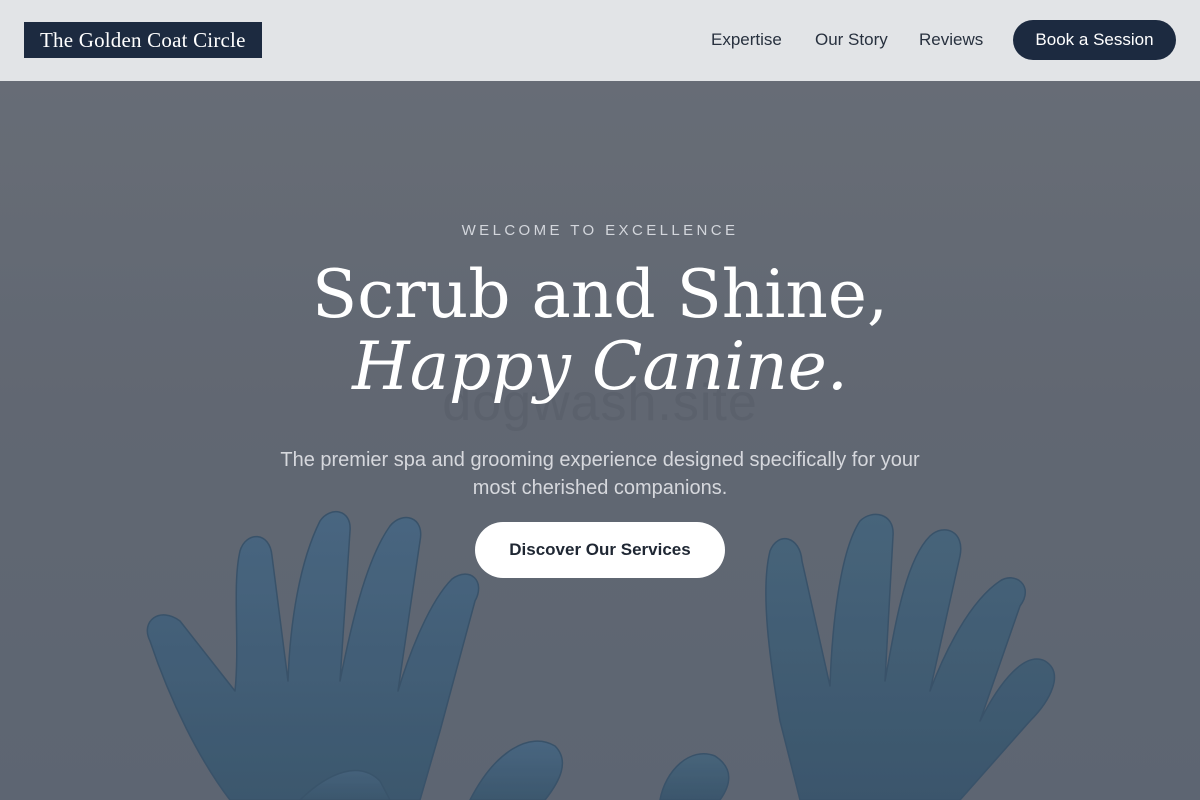  What do you see at coordinates (1094, 40) in the screenshot?
I see `book-session-button: Book a Session` at bounding box center [1094, 40].